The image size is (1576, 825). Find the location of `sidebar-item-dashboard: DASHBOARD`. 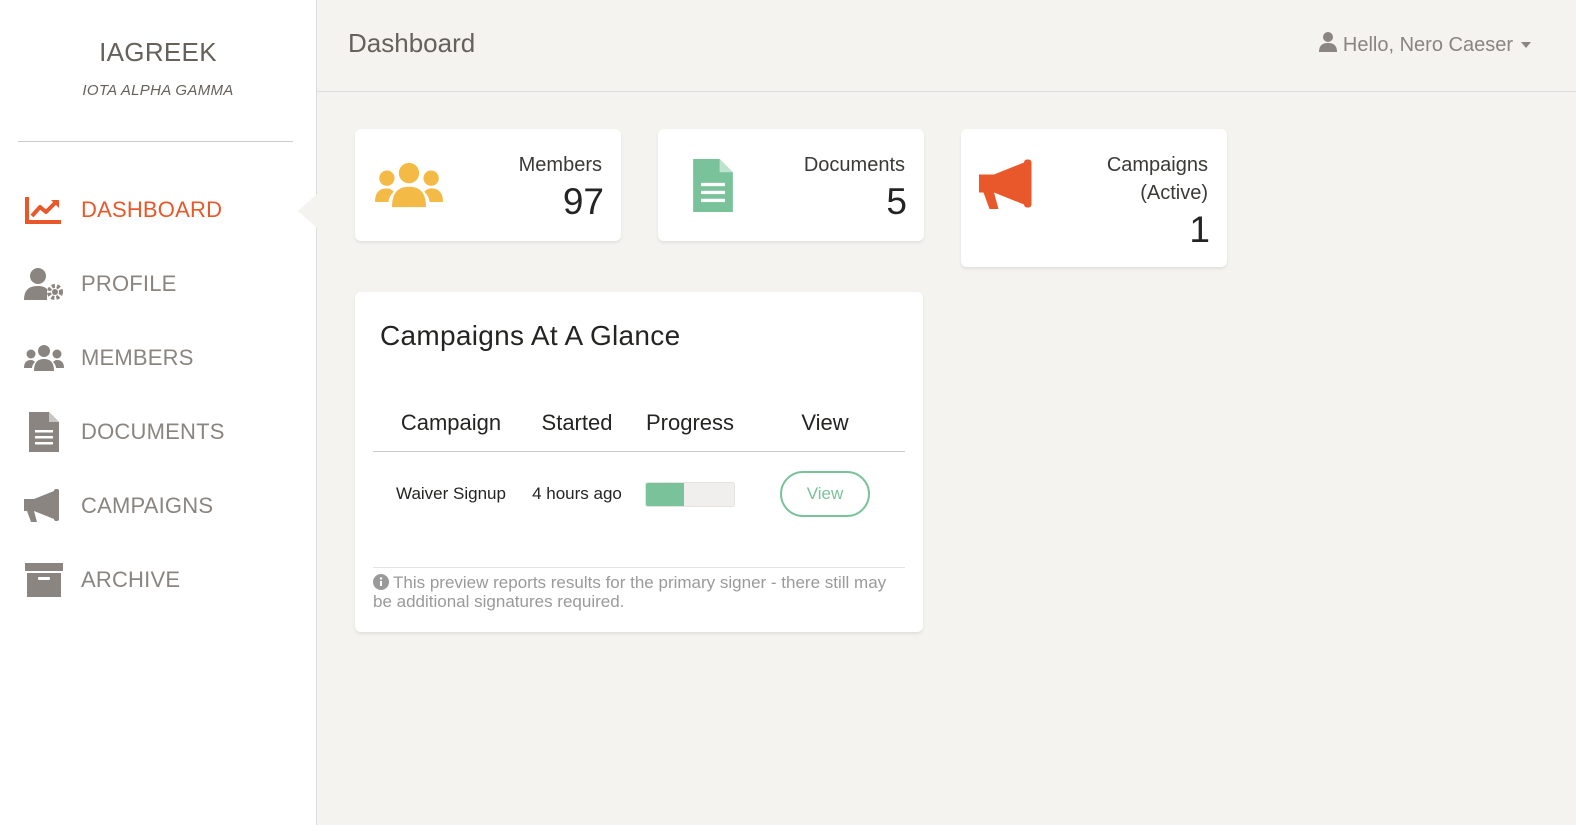

sidebar-item-dashboard: DASHBOARD is located at coordinates (159, 210).